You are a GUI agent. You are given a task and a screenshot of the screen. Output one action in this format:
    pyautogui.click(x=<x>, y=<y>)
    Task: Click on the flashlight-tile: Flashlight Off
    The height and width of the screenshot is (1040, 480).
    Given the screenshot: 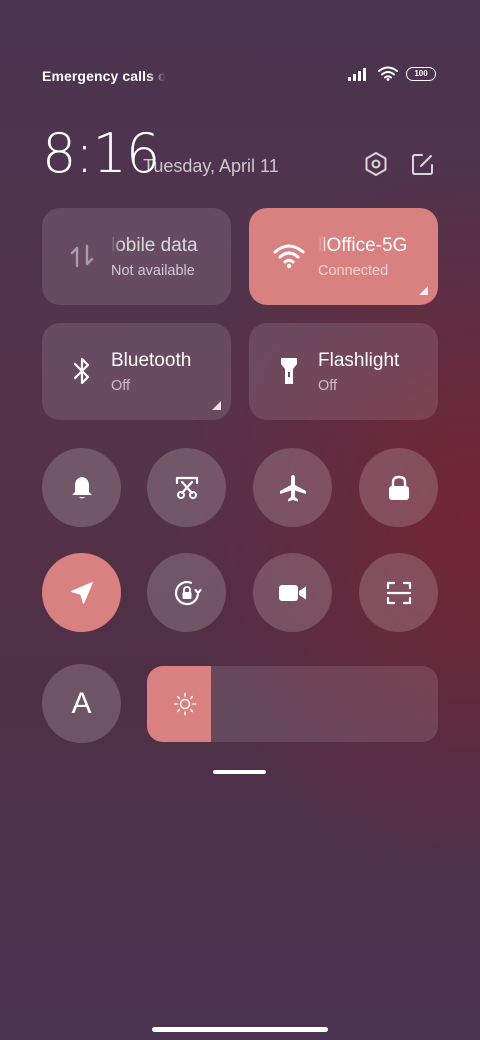 What is the action you would take?
    pyautogui.click(x=343, y=371)
    